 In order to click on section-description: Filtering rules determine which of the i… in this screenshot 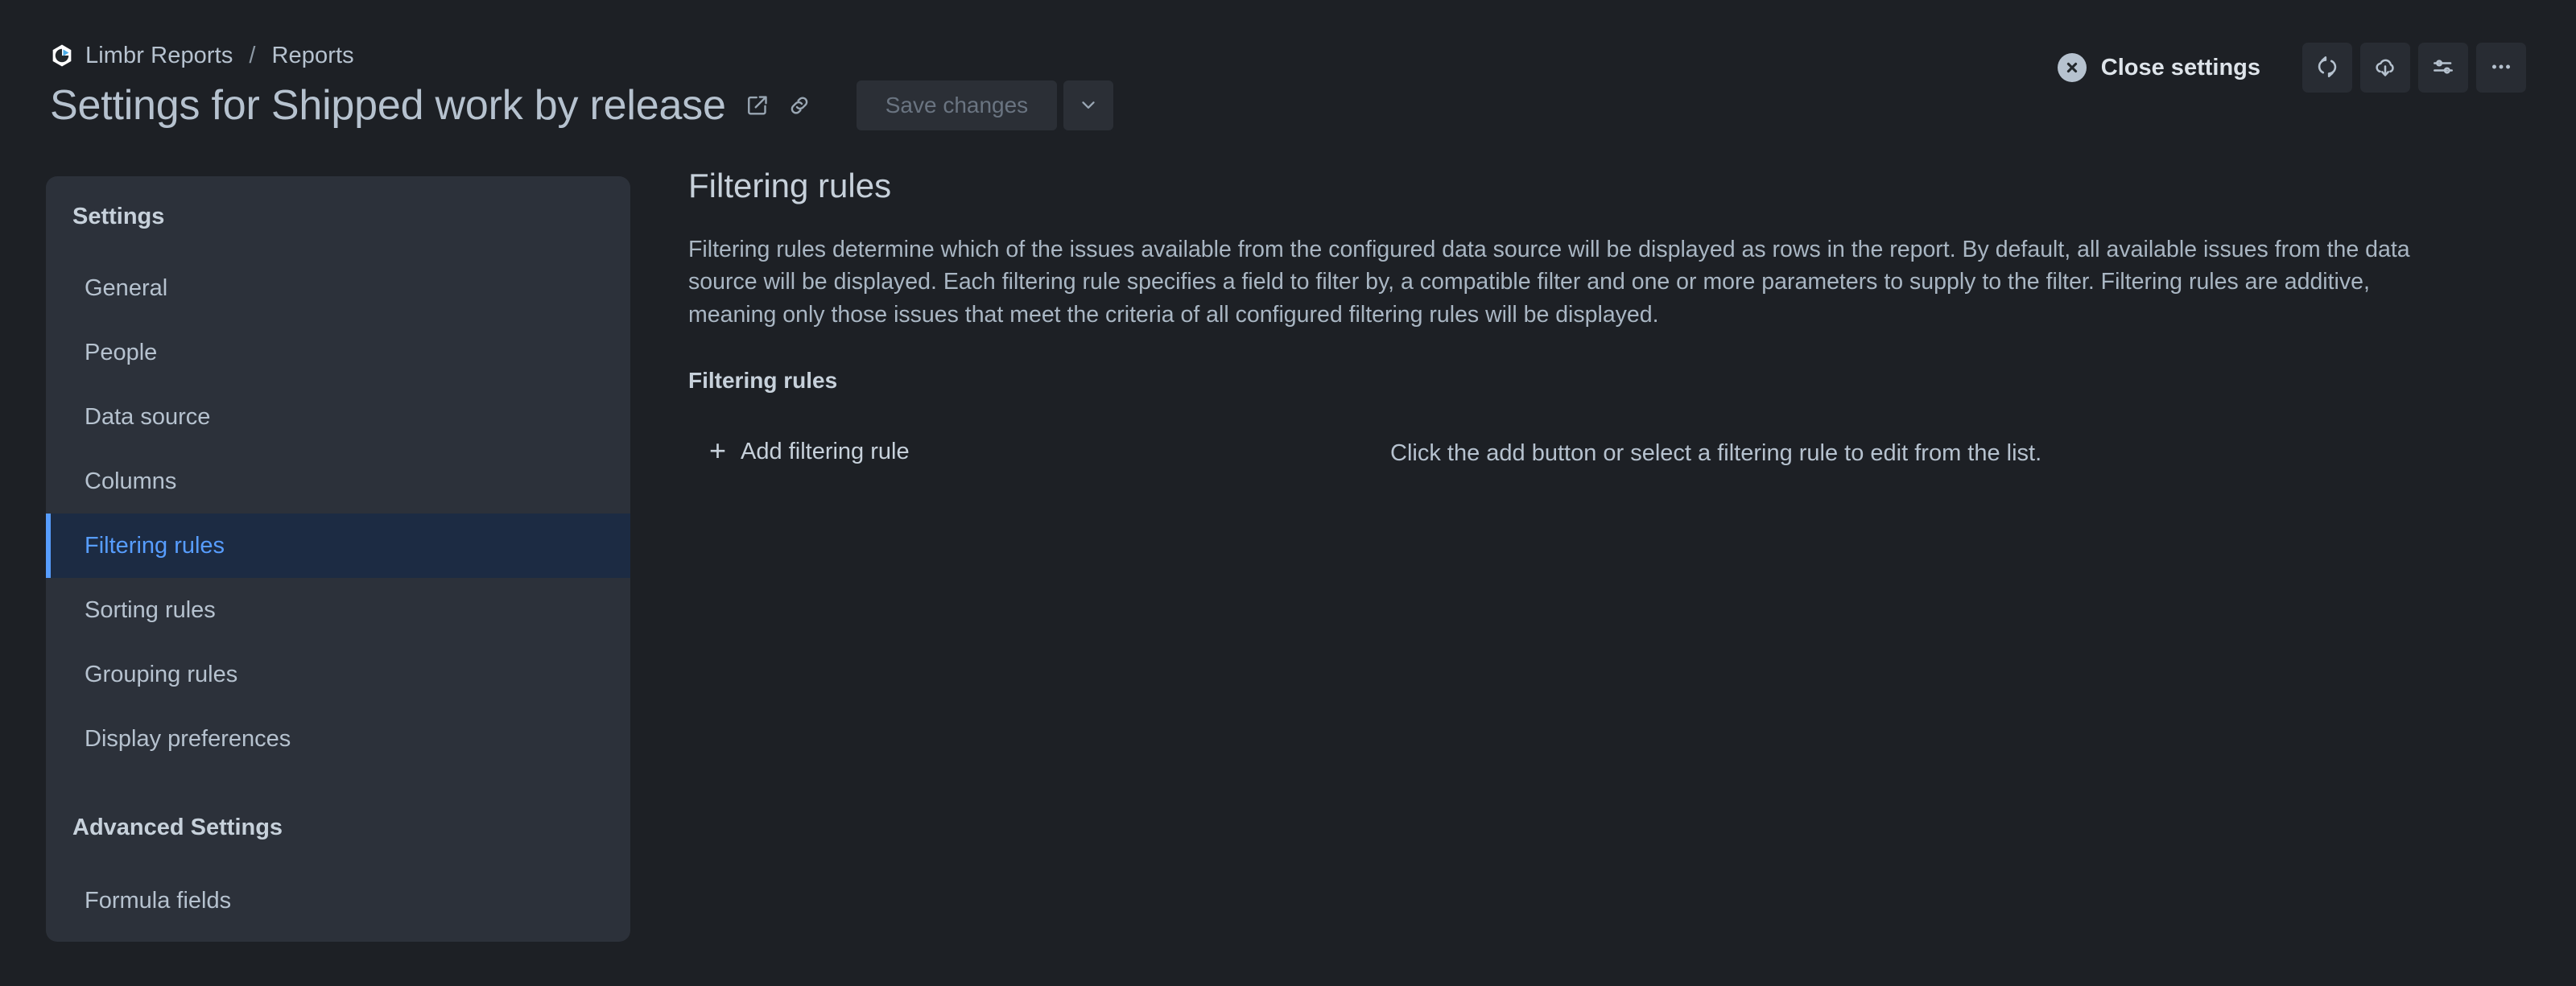, I will do `click(1549, 282)`.